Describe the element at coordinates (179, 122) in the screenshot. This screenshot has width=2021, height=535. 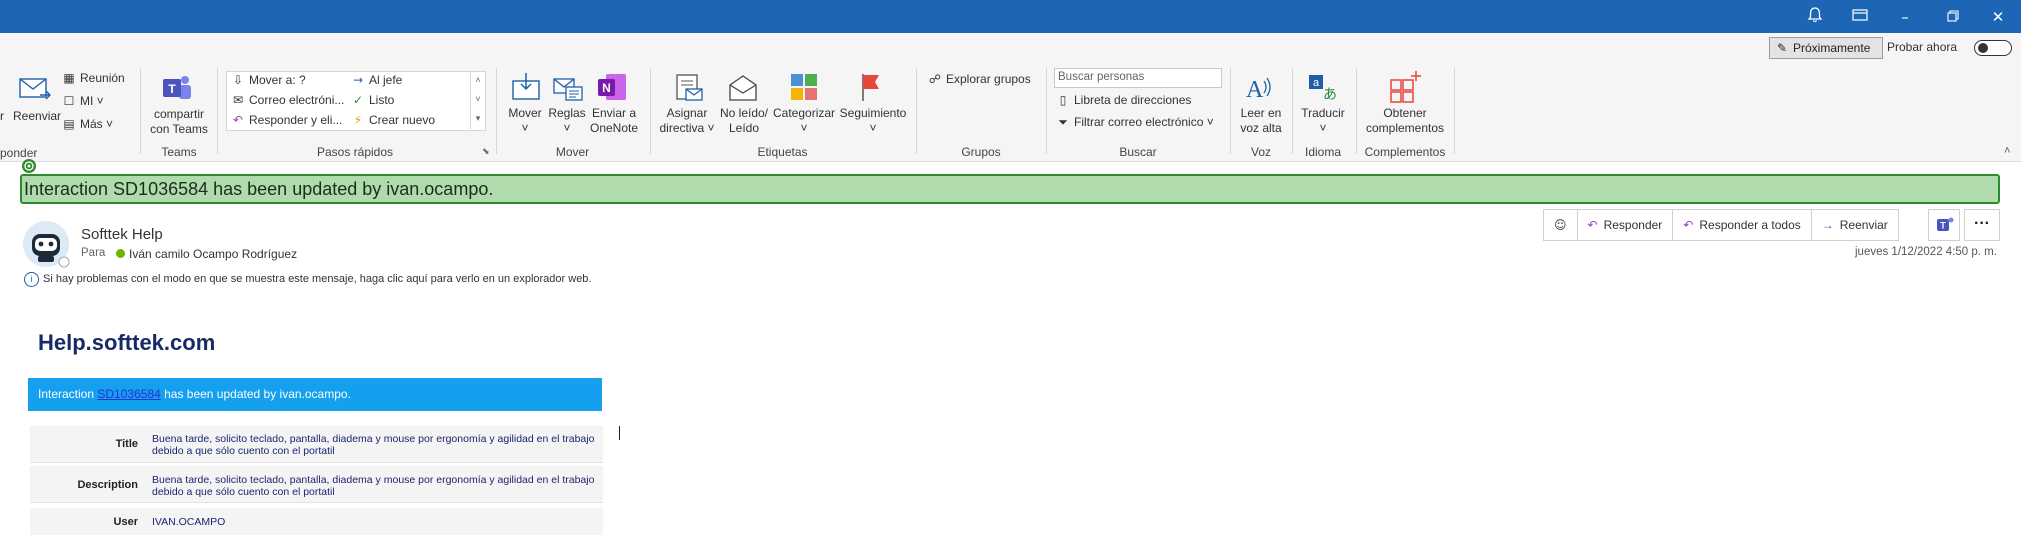
I see `share-teams-button: compartir con Teams` at that location.